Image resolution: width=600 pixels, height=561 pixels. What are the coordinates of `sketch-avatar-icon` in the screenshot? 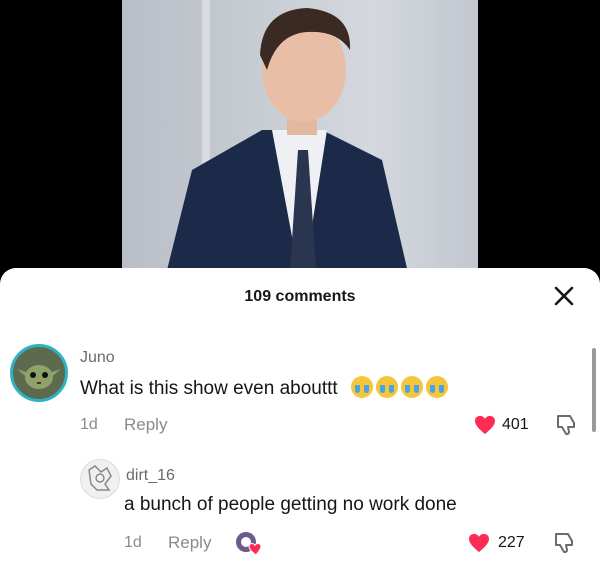 It's located at (100, 478).